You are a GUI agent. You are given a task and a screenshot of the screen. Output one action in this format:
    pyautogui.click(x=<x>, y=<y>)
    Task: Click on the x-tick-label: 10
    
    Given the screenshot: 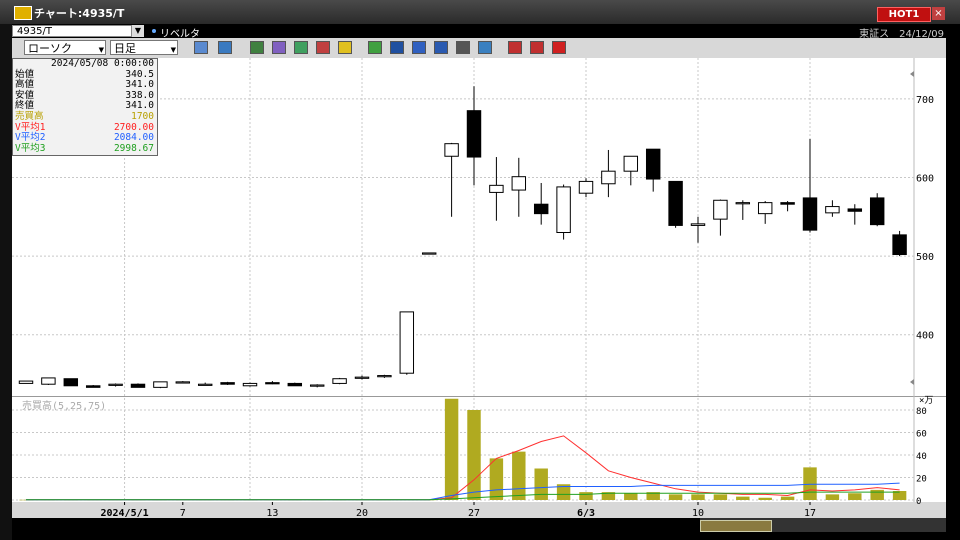 What is the action you would take?
    pyautogui.click(x=698, y=513)
    